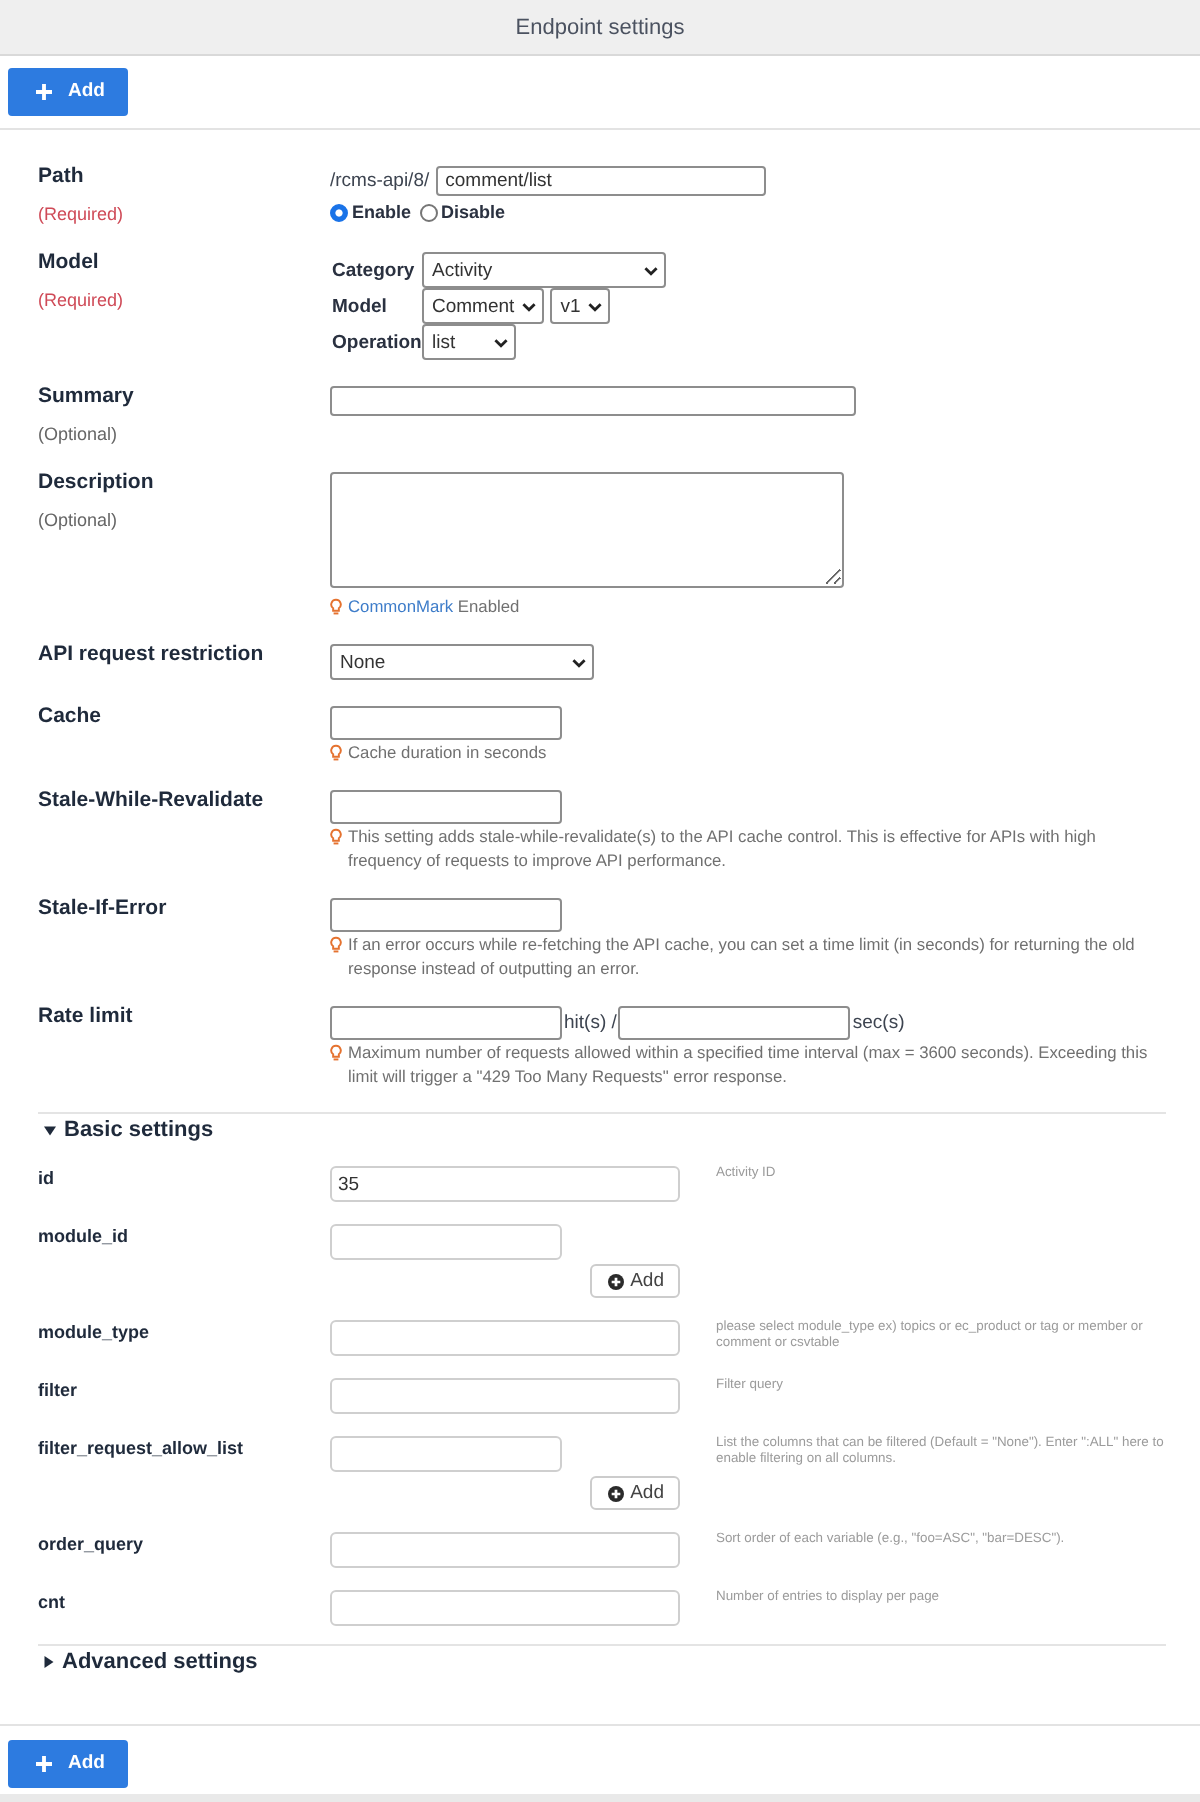 This screenshot has width=1200, height=1802. Describe the element at coordinates (71, 716) in the screenshot. I see `field-label: Cache` at that location.